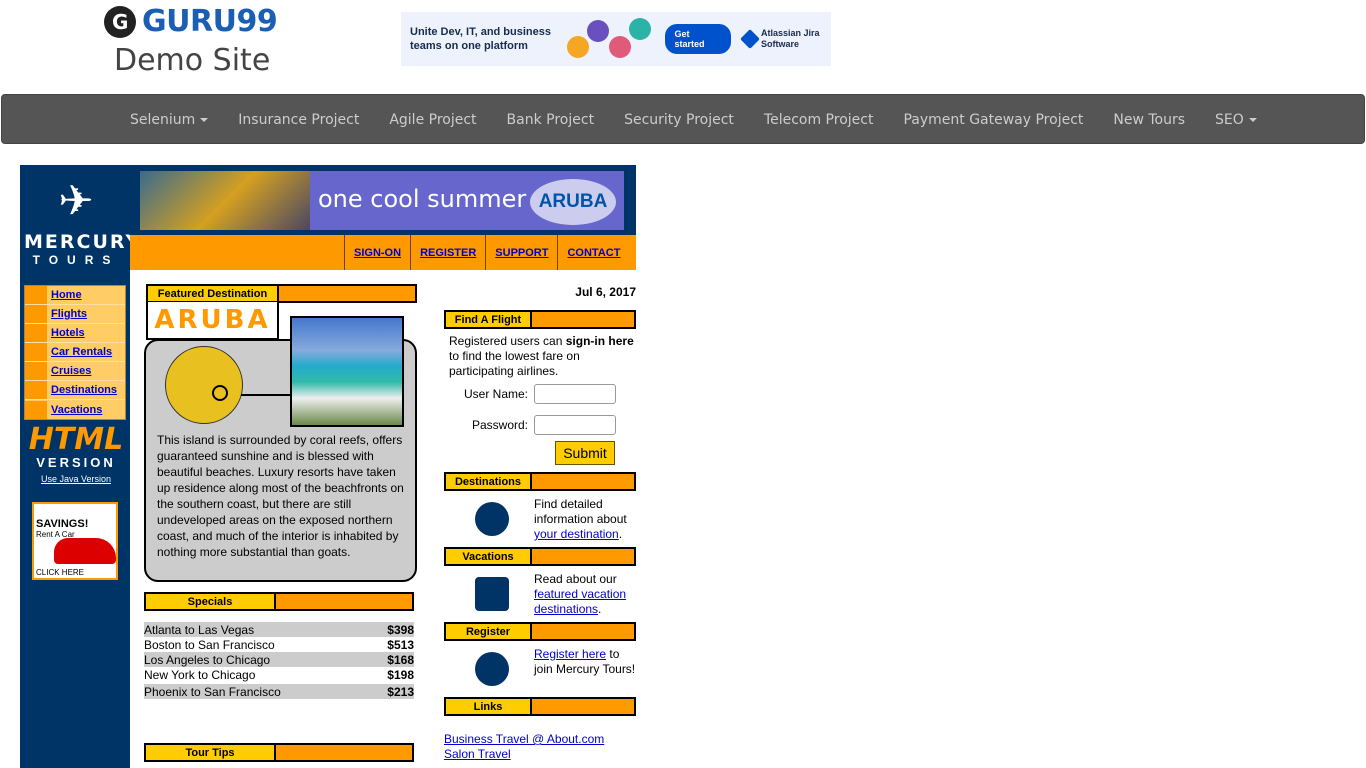 Image resolution: width=1366 pixels, height=768 pixels. What do you see at coordinates (400, 659) in the screenshot?
I see `special-price: $168` at bounding box center [400, 659].